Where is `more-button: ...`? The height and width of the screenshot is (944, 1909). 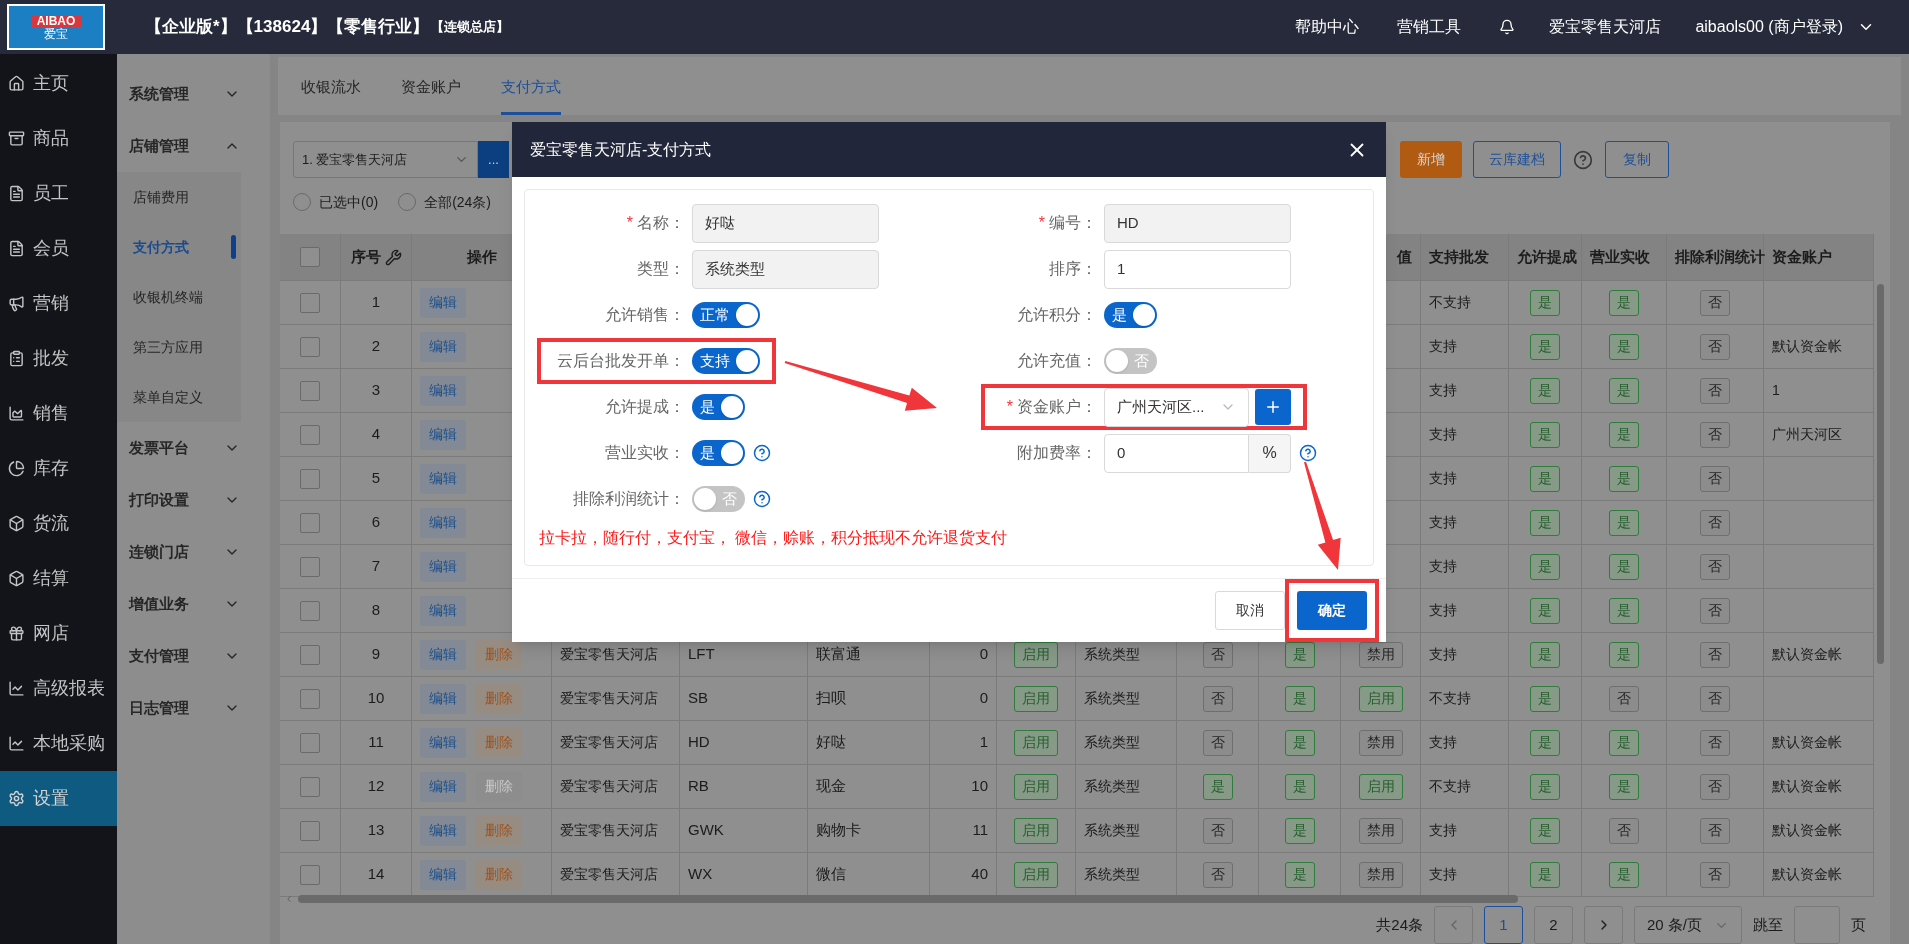 more-button: ... is located at coordinates (493, 159).